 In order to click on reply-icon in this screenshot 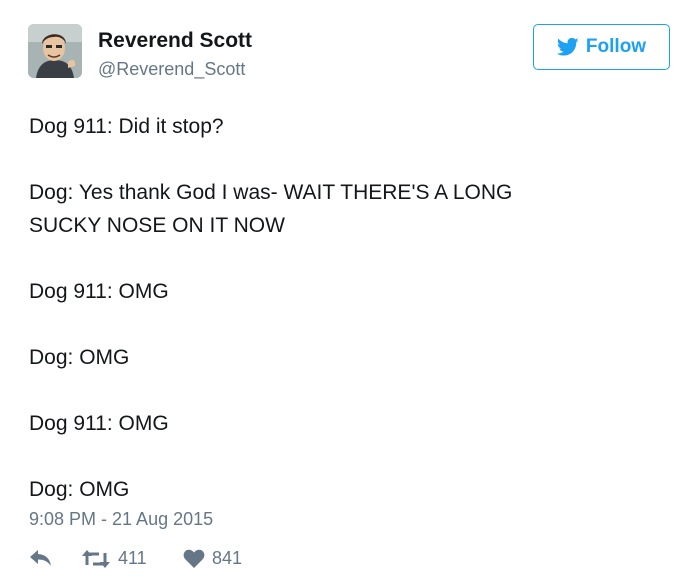, I will do `click(40, 558)`.